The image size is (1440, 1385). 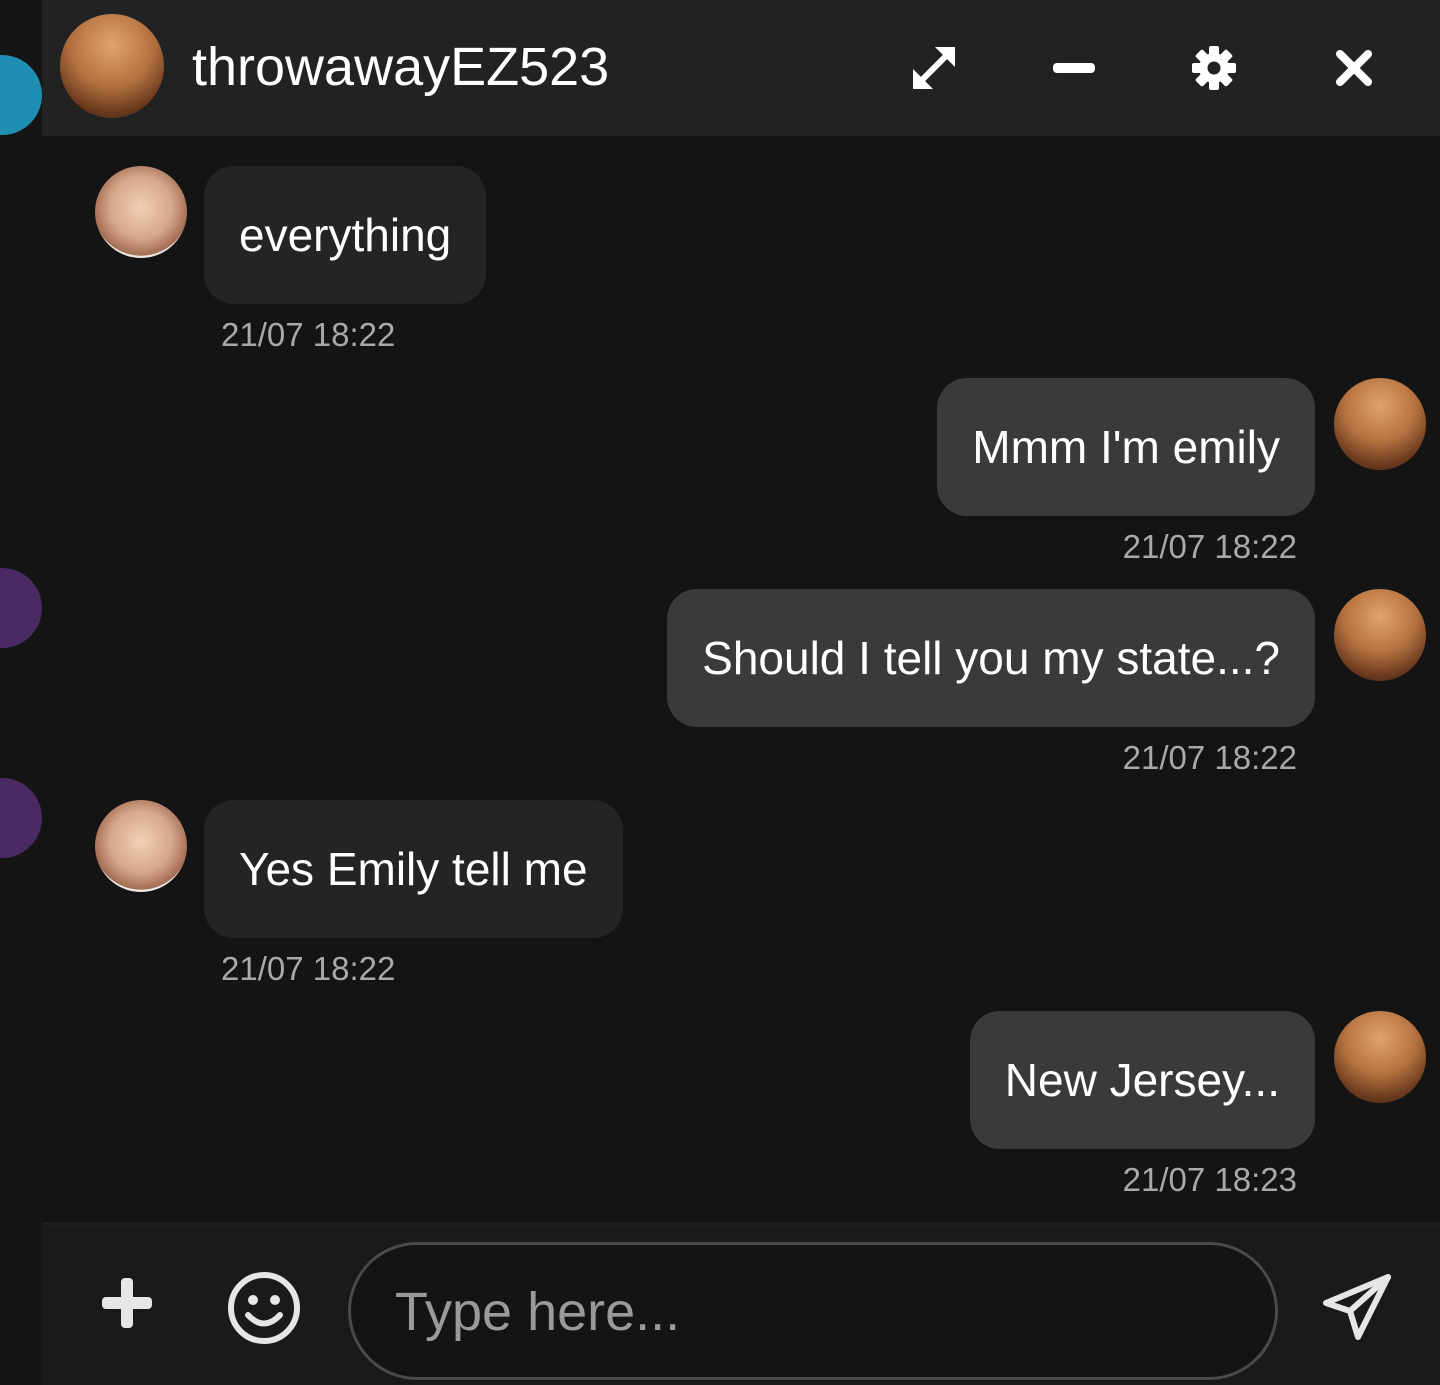 What do you see at coordinates (21, 692) in the screenshot?
I see `background-conversation-list` at bounding box center [21, 692].